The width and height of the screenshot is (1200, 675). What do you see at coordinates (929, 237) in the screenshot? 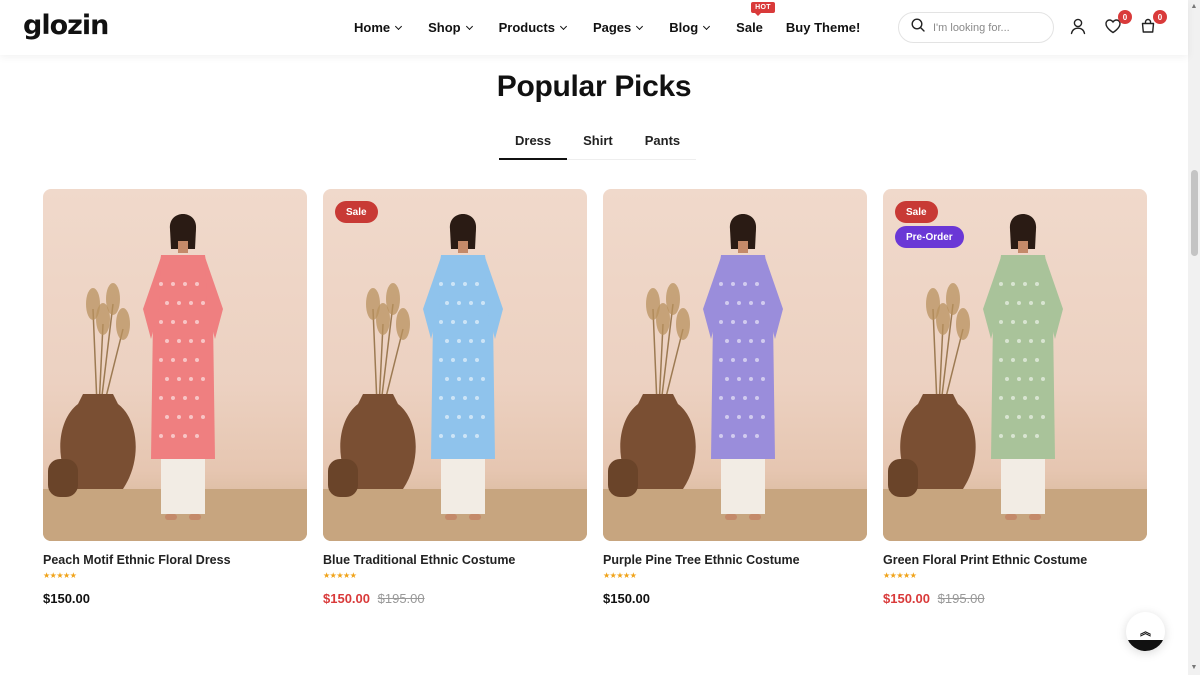
I see `preorder-badge: Pre-Order` at bounding box center [929, 237].